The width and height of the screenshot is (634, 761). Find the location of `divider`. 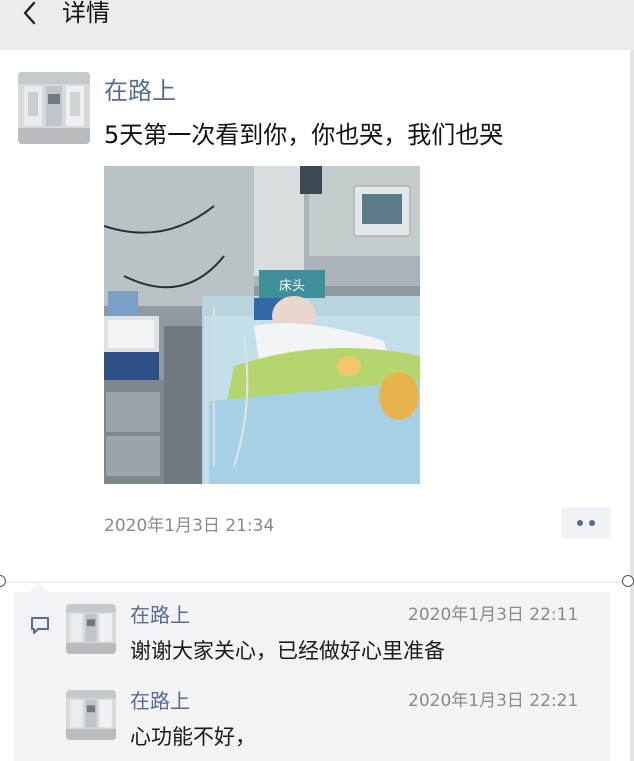

divider is located at coordinates (317, 582).